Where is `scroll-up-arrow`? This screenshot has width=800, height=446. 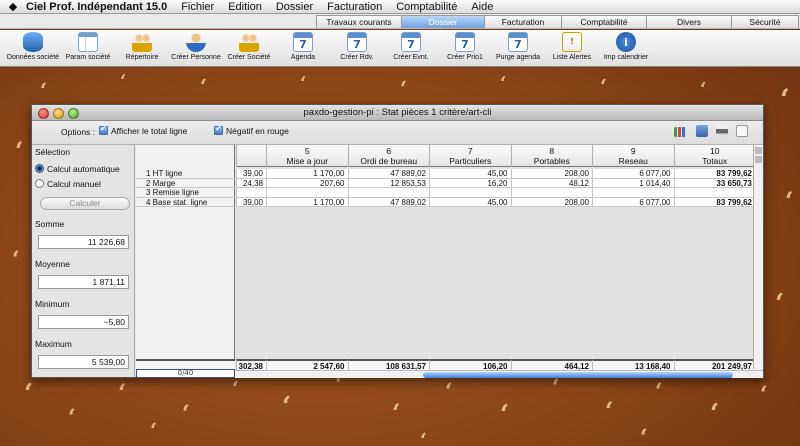
scroll-up-arrow is located at coordinates (758, 150).